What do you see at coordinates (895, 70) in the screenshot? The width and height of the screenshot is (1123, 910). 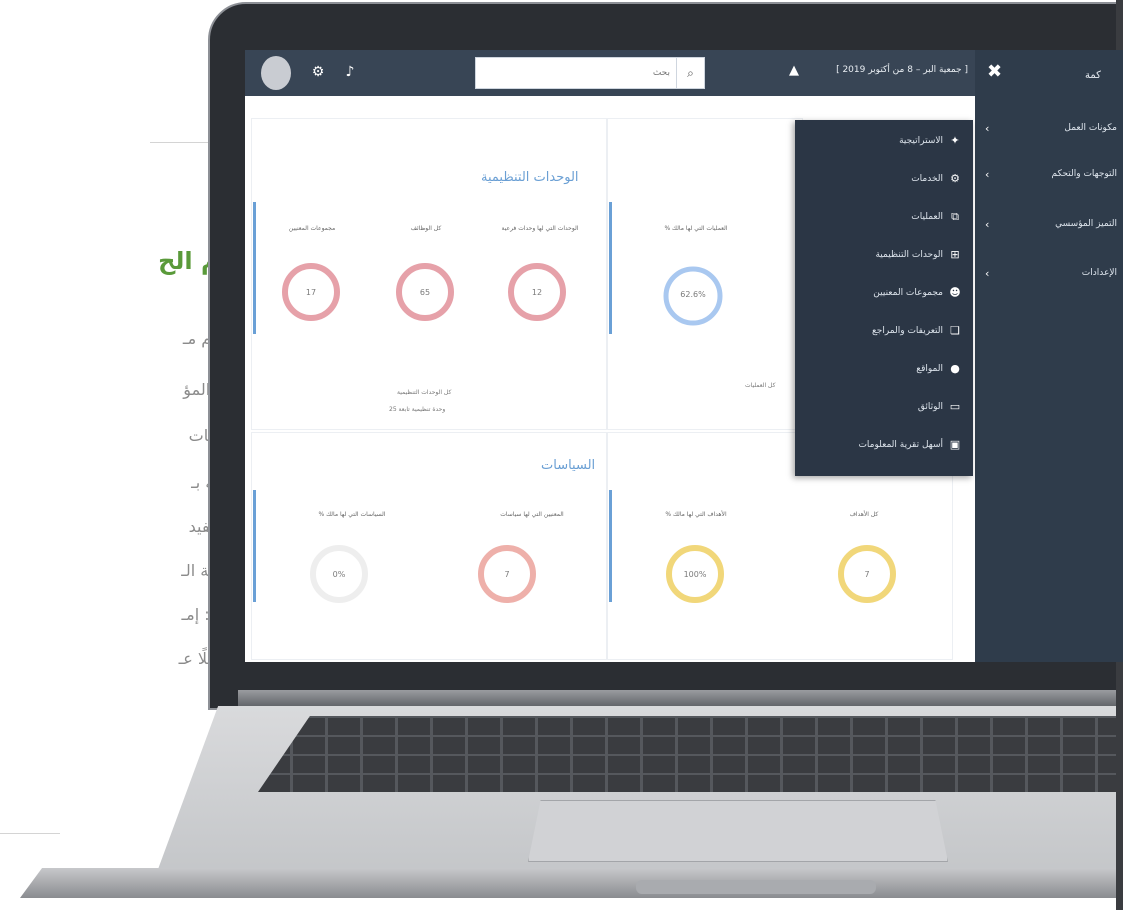 I see `context-selector: [ جمعية البر – 8 من أكتوبر 2019 ]` at bounding box center [895, 70].